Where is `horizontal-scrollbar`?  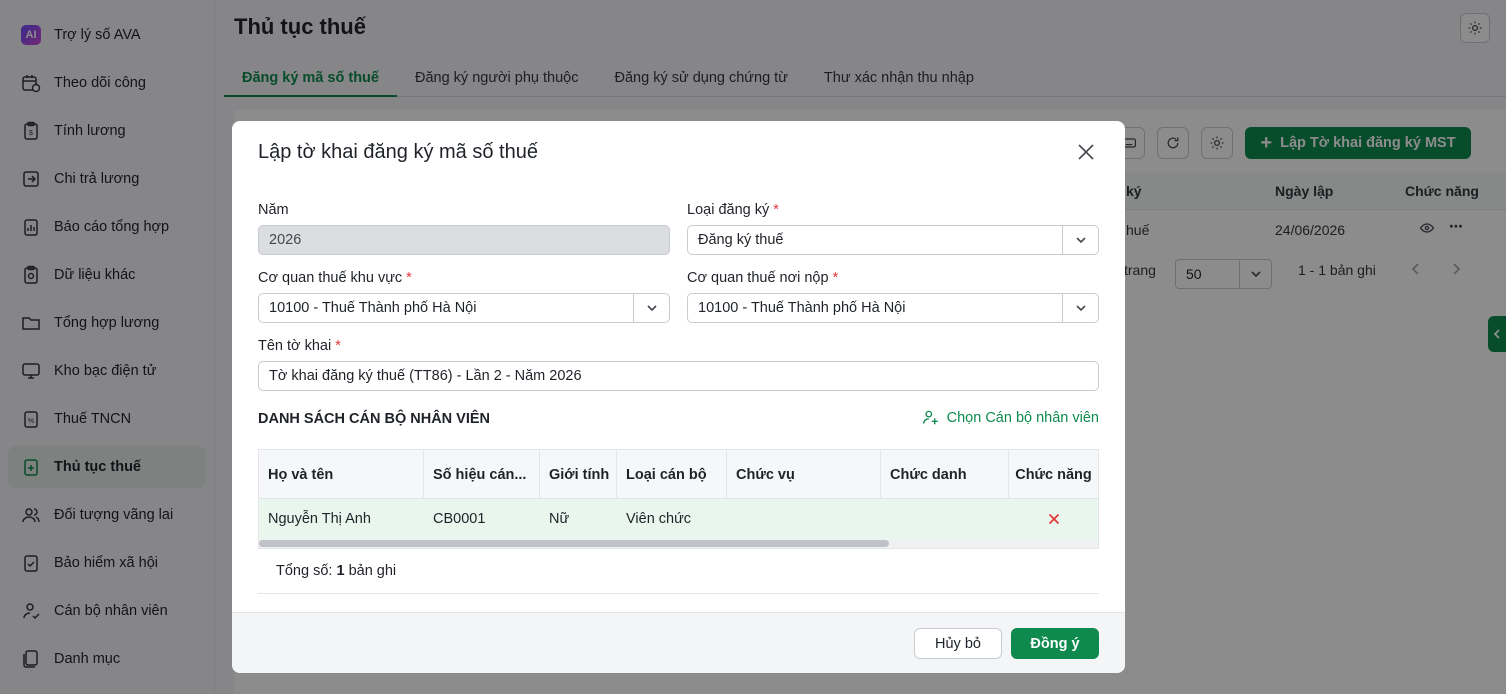 horizontal-scrollbar is located at coordinates (678, 543).